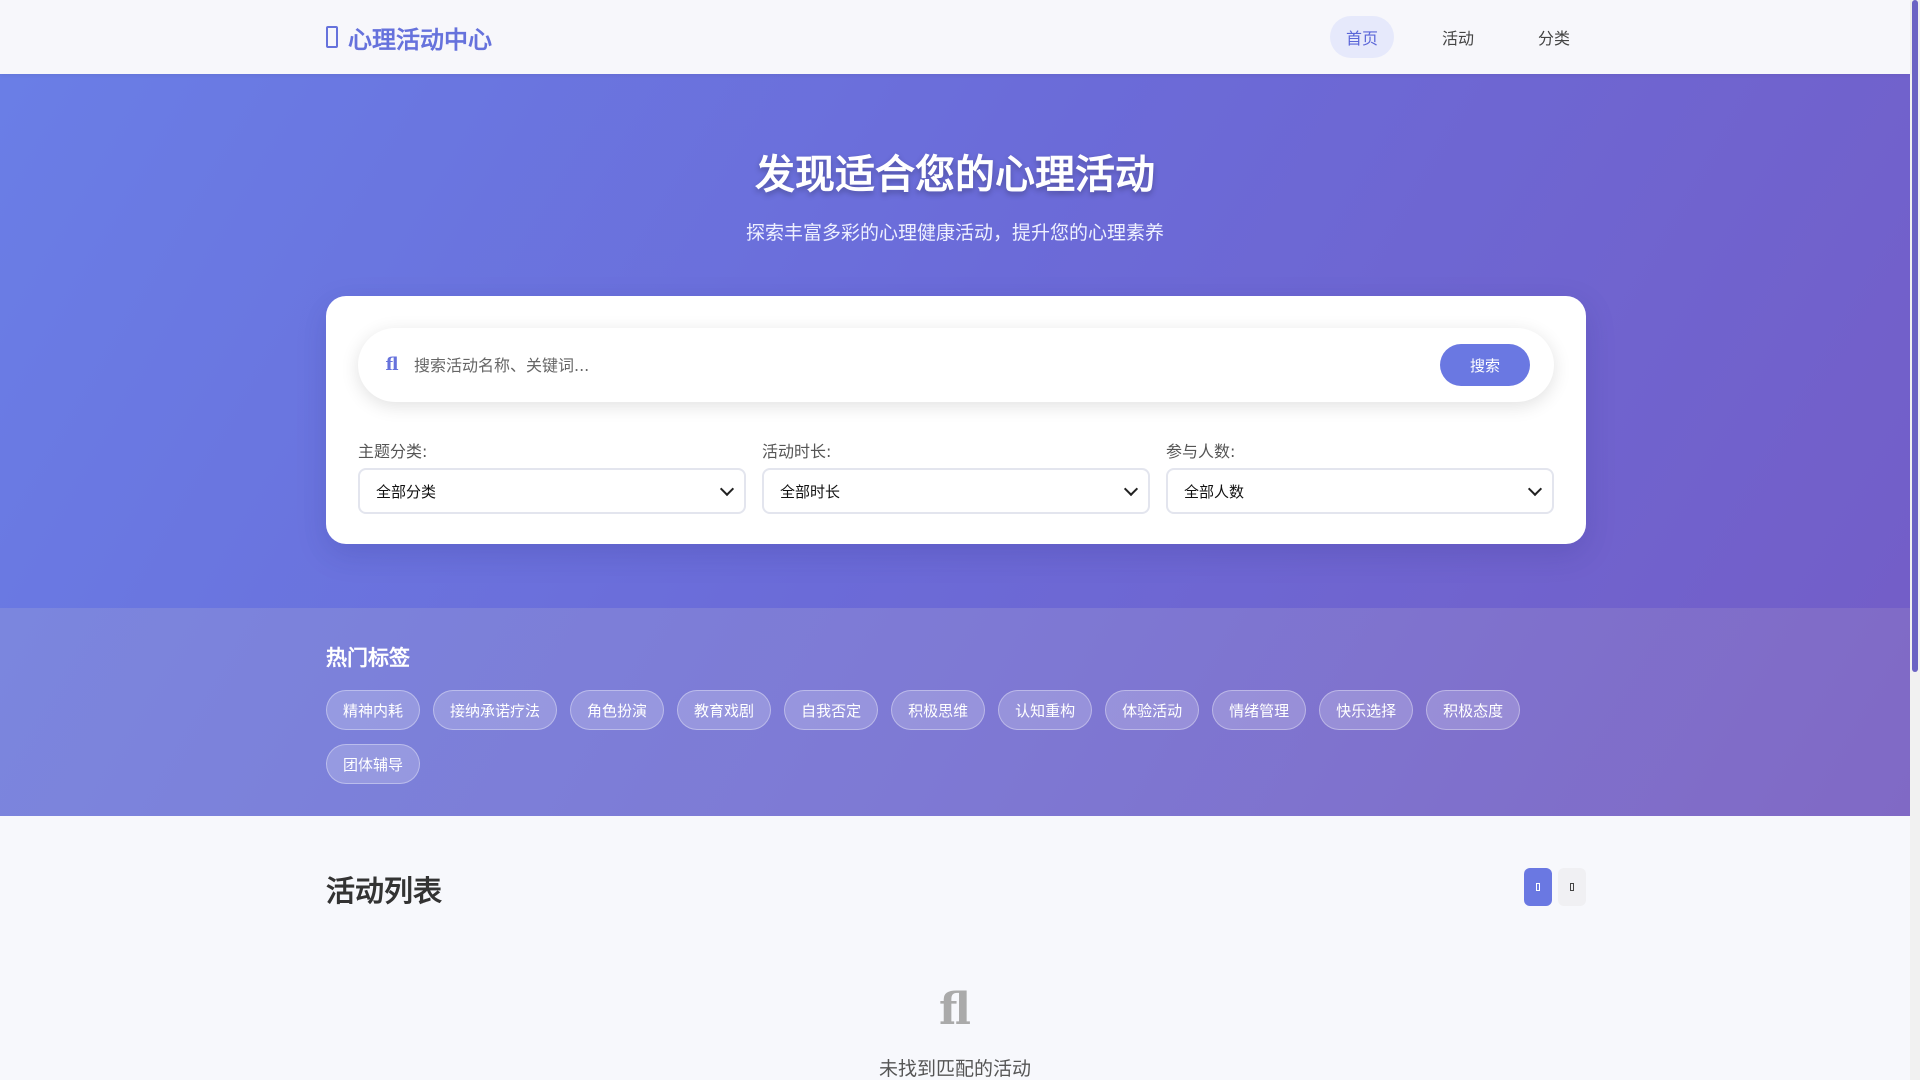 This screenshot has height=1080, width=1920. What do you see at coordinates (831, 710) in the screenshot?
I see `tag-chip: 自我否定` at bounding box center [831, 710].